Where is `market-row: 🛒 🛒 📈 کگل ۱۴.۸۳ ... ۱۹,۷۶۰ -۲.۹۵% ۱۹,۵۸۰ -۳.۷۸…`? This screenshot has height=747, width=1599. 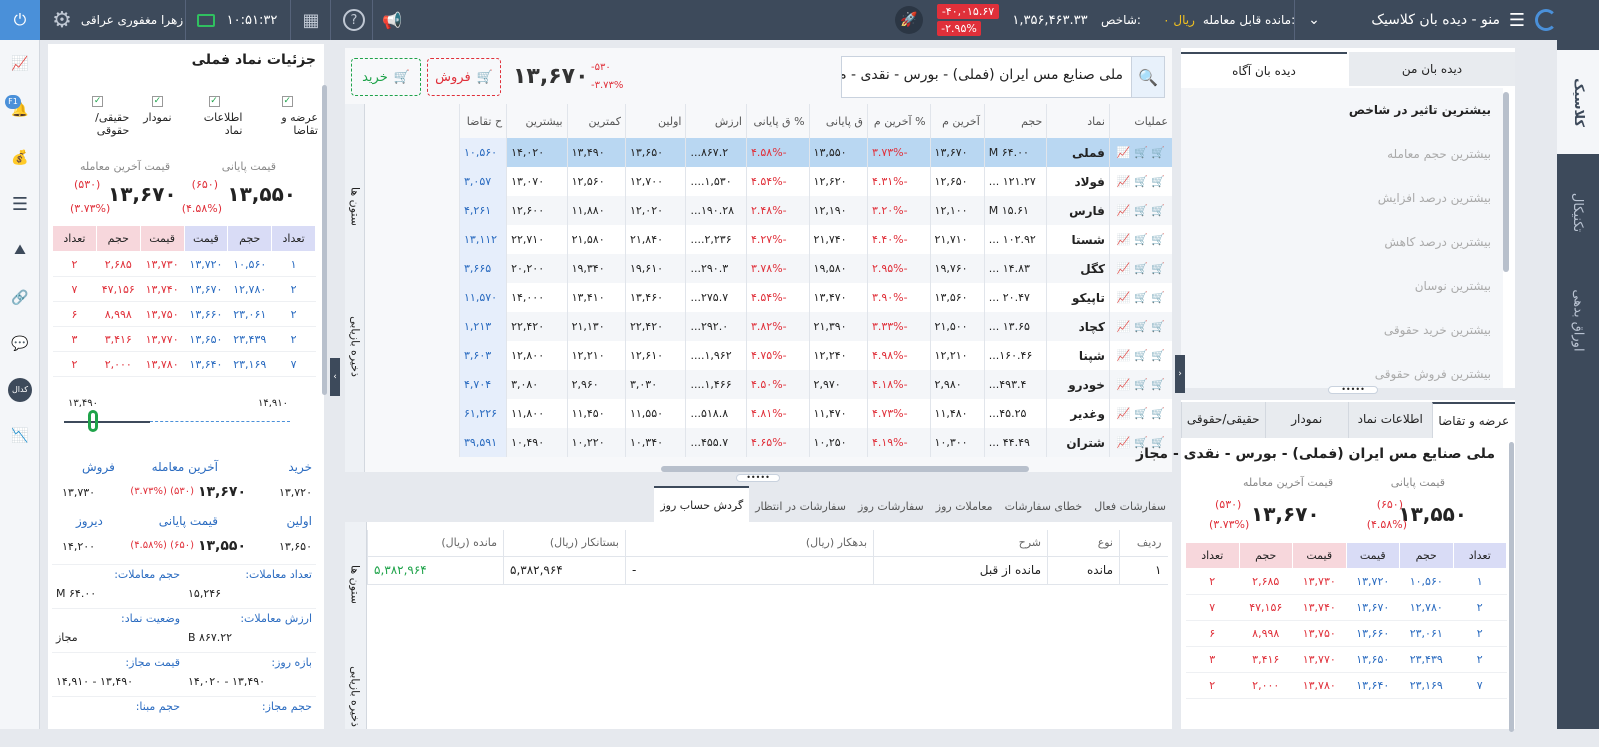
market-row: 🛒 🛒 📈 کگل ۱۴.۸۳ ... ۱۹,۷۶۰ -۲.۹۵% ۱۹,۵۸۰ -۳.۷۸… is located at coordinates (815, 268).